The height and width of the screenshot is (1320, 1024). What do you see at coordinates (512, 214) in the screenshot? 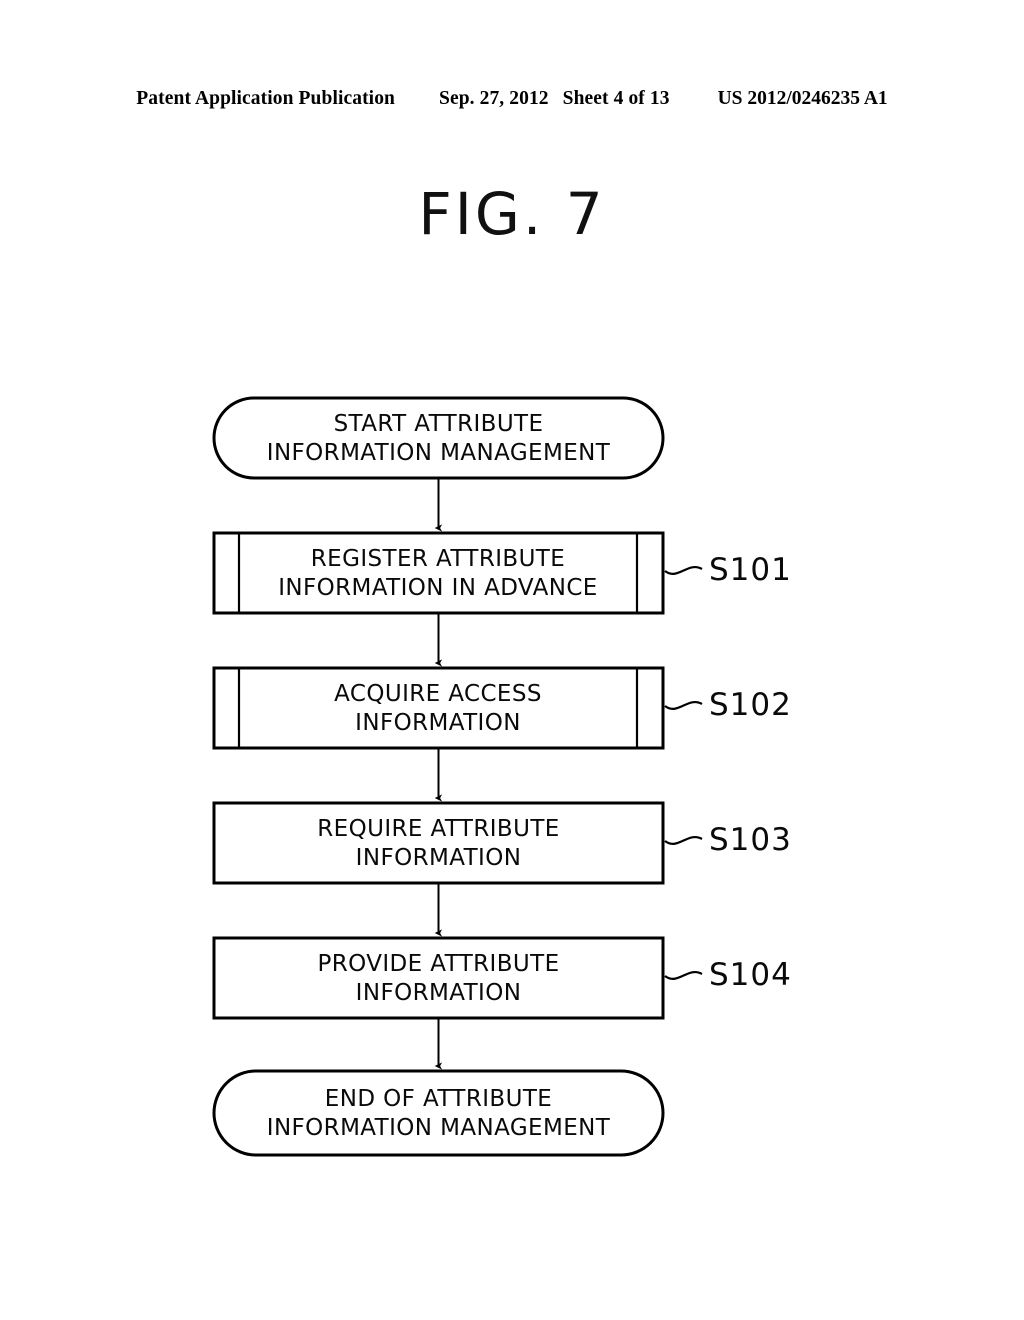
I see `figure-title: FIG. 7` at bounding box center [512, 214].